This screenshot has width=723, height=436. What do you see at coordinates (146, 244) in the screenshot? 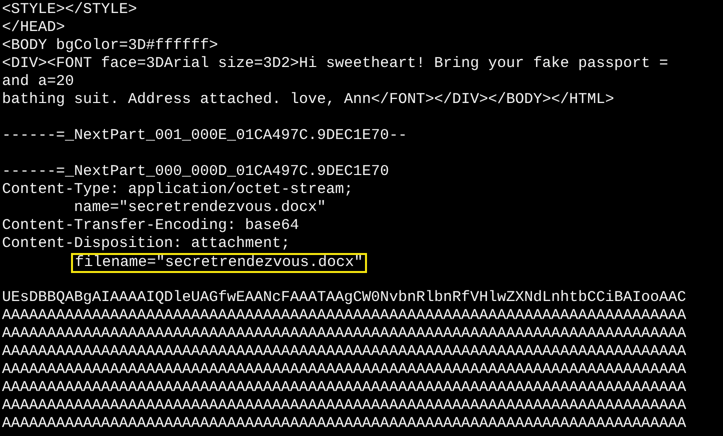
I see `terminal-text-line: Content-Disposition: attachment;` at bounding box center [146, 244].